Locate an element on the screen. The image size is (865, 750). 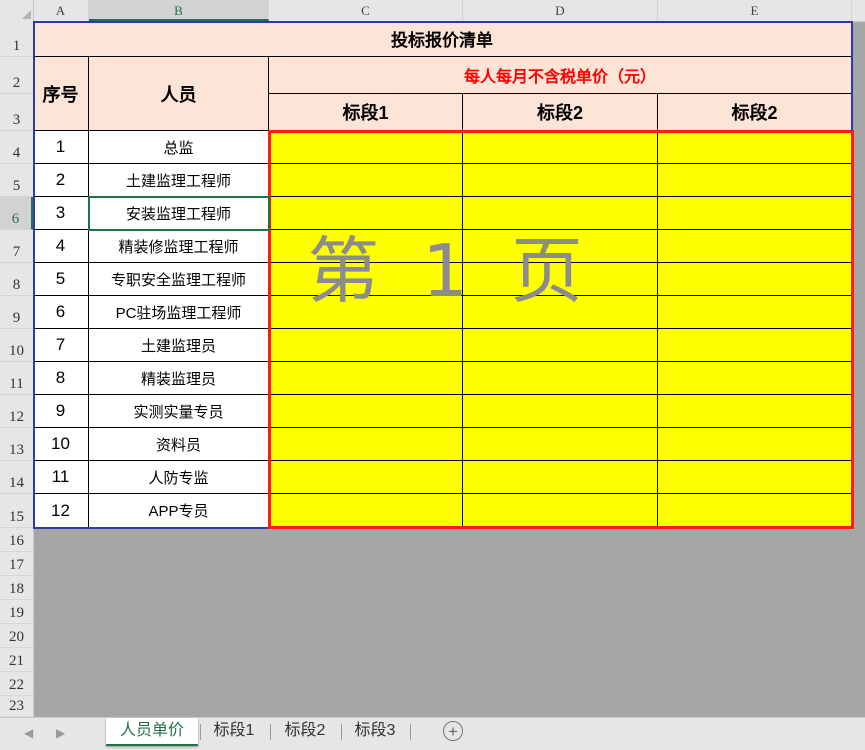
person-cell: PC驻场监理工程师 is located at coordinates (179, 312).